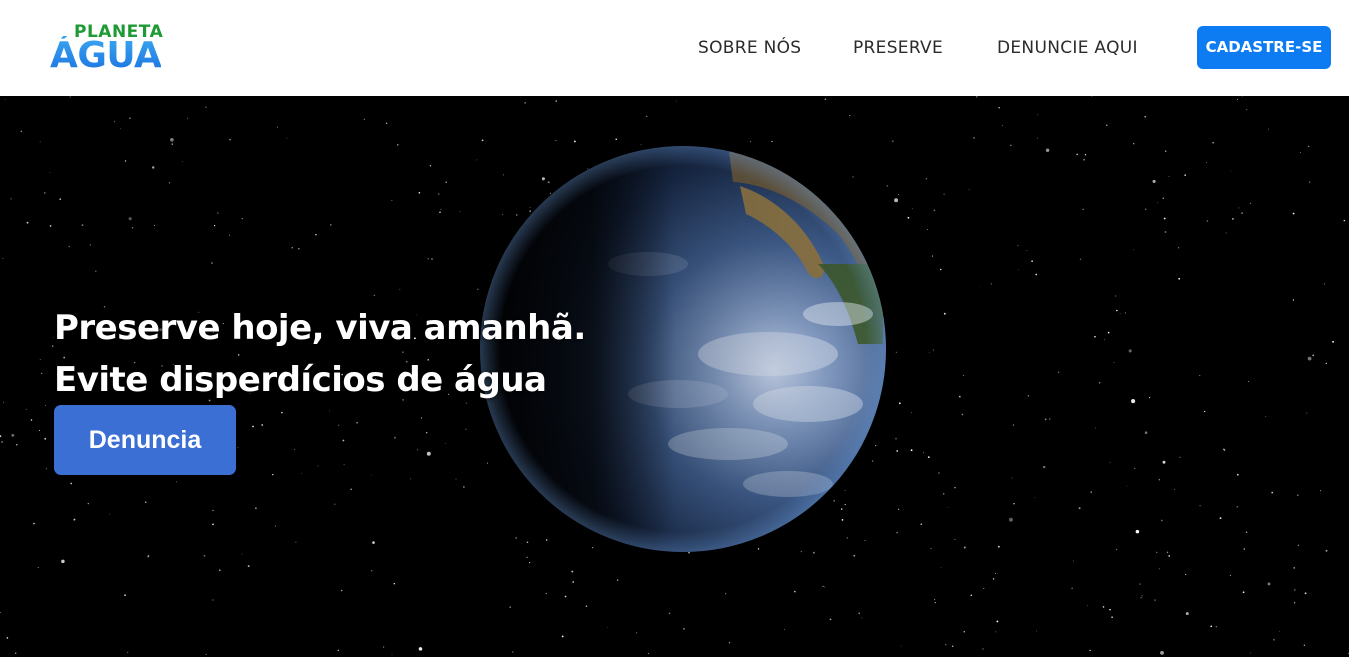 Image resolution: width=1349 pixels, height=657 pixels. What do you see at coordinates (300, 380) in the screenshot?
I see `hero-headline-line-2: Evite disperdícios de água` at bounding box center [300, 380].